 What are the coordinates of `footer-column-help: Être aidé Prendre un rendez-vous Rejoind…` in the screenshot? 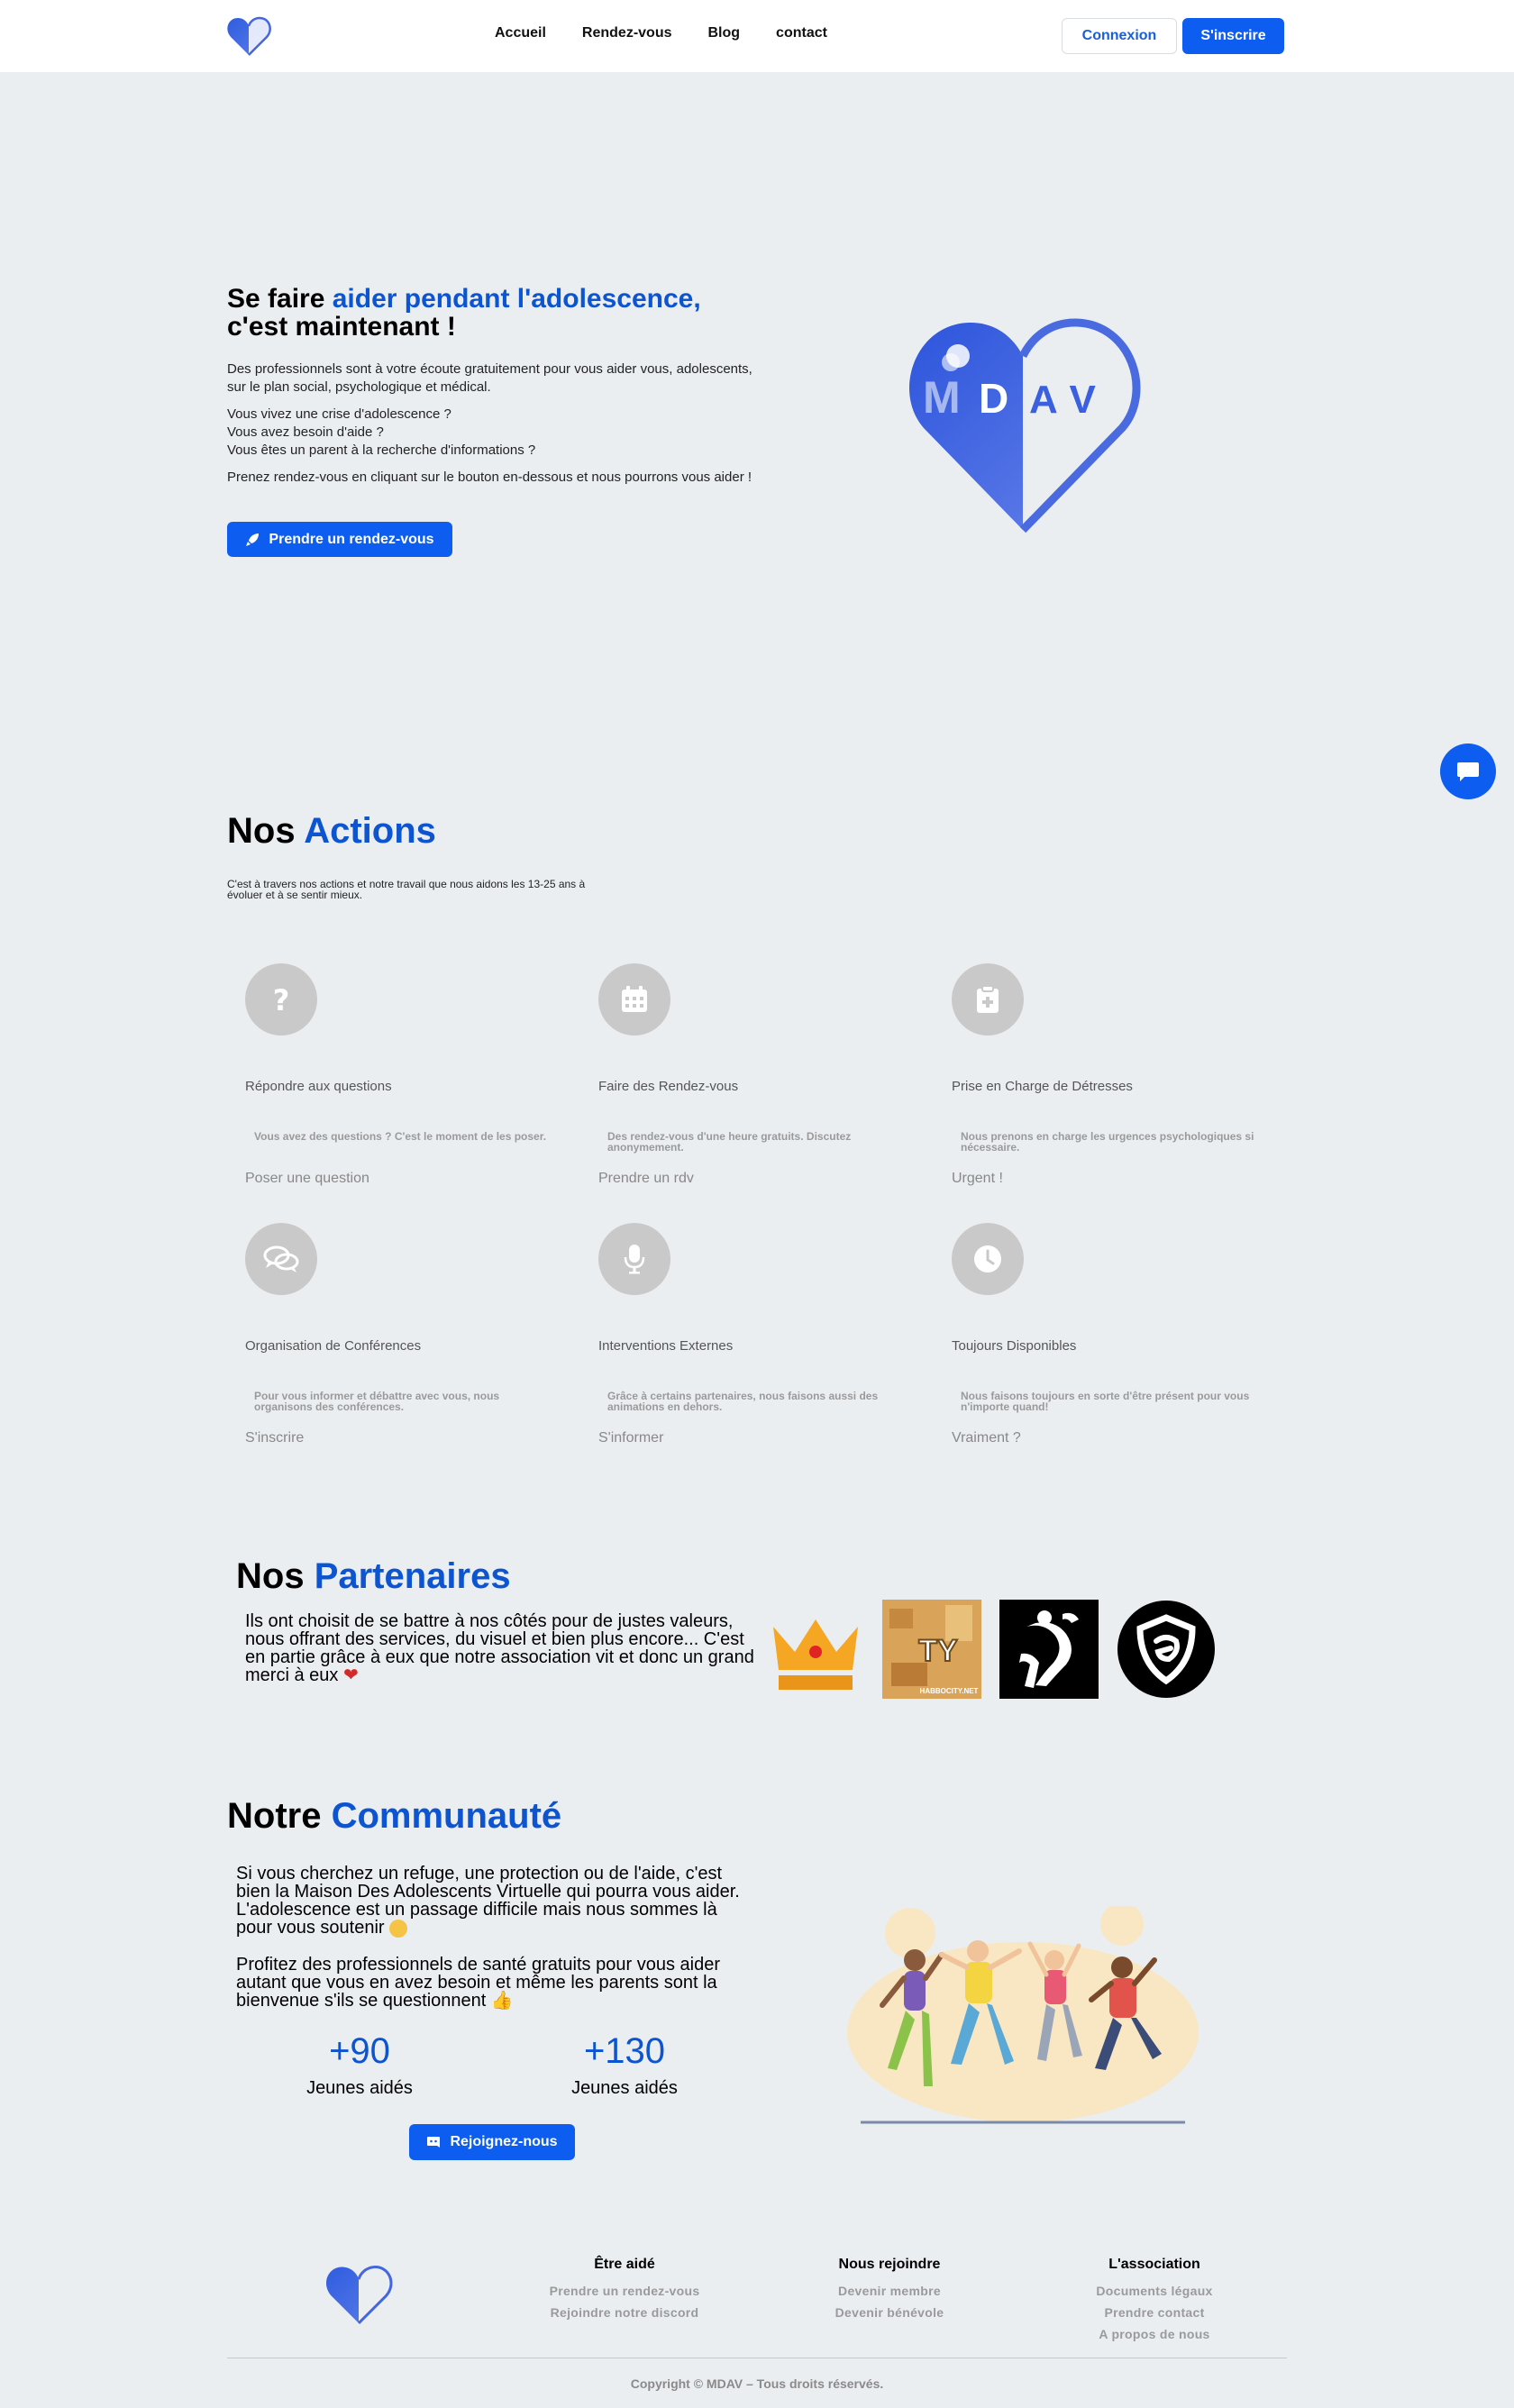 It's located at (624, 2290).